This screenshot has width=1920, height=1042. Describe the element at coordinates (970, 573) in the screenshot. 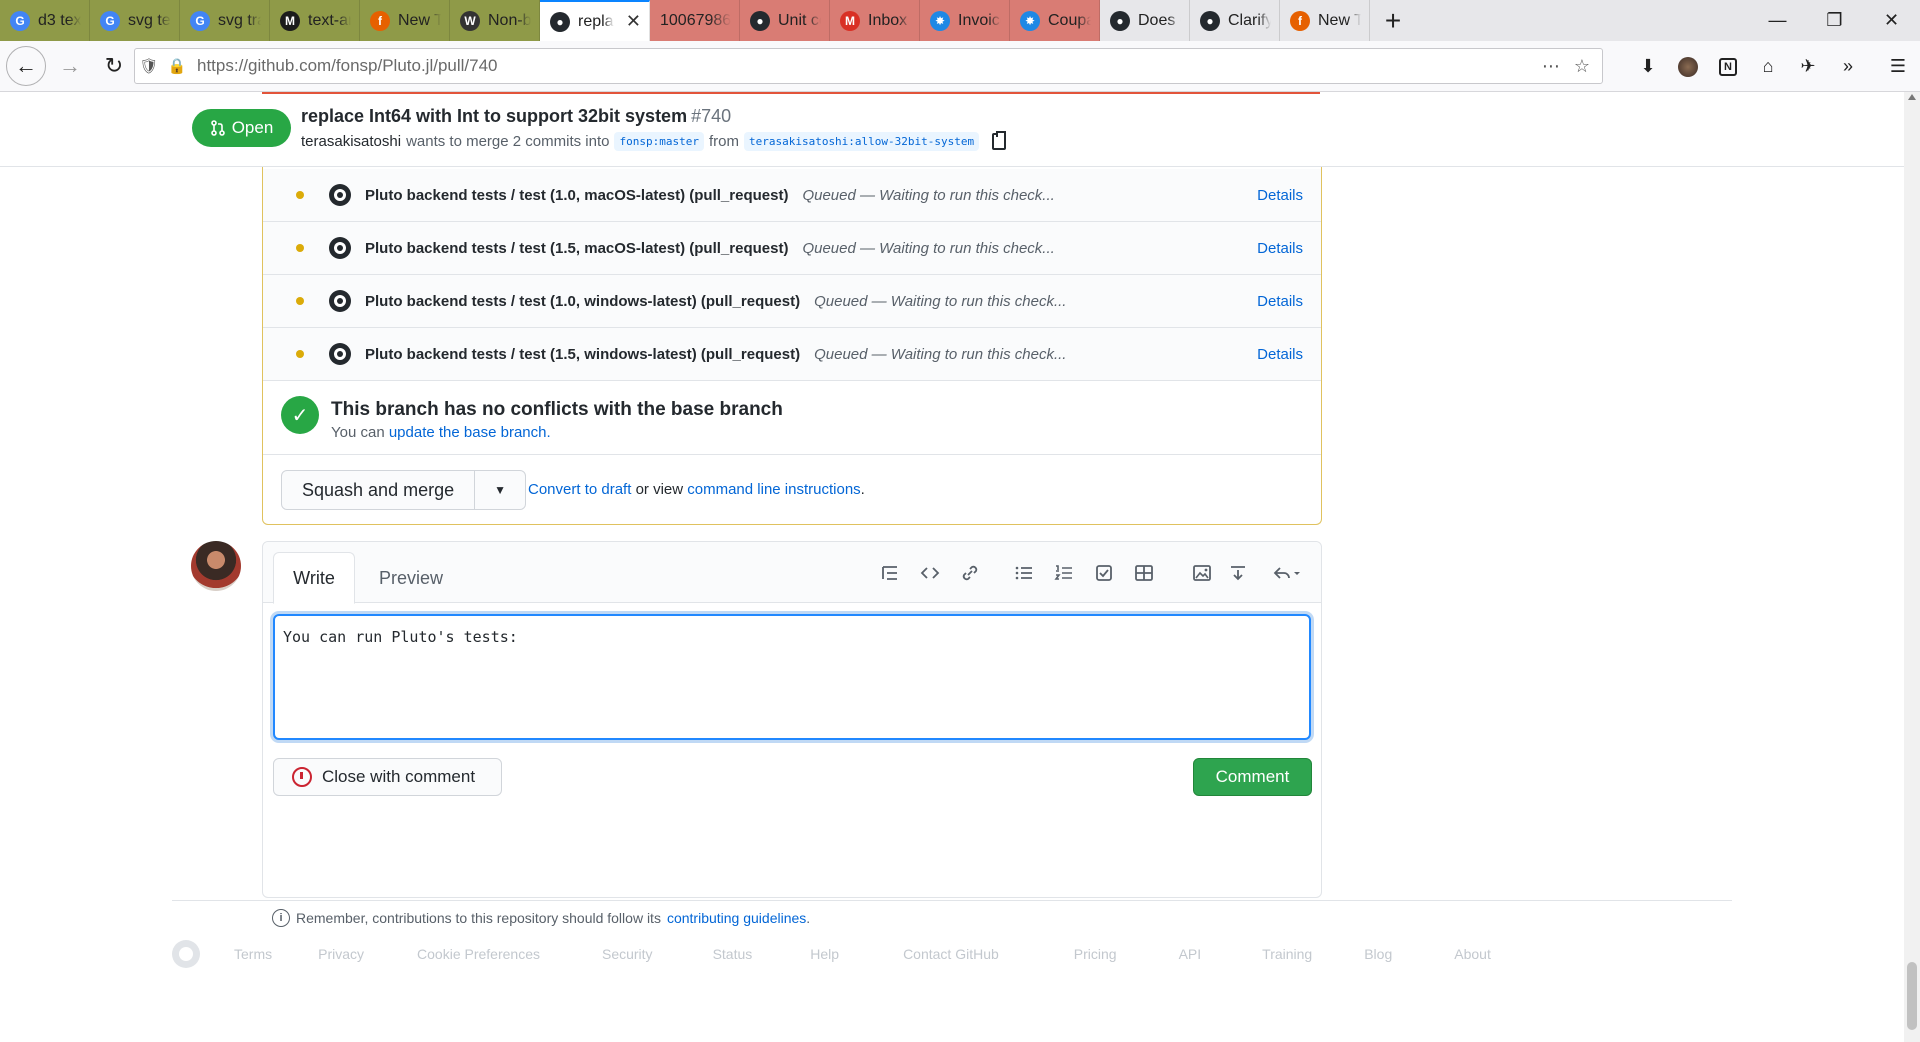

I see `link-icon` at that location.